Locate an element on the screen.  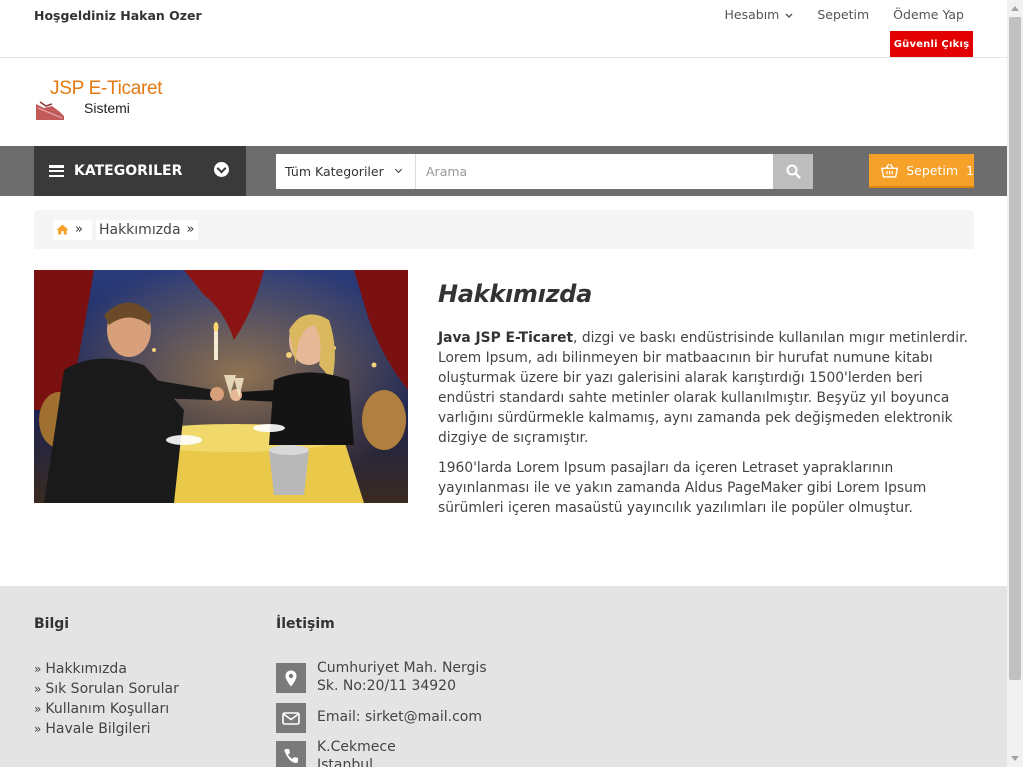
cart-link: Sepetim is located at coordinates (843, 14).